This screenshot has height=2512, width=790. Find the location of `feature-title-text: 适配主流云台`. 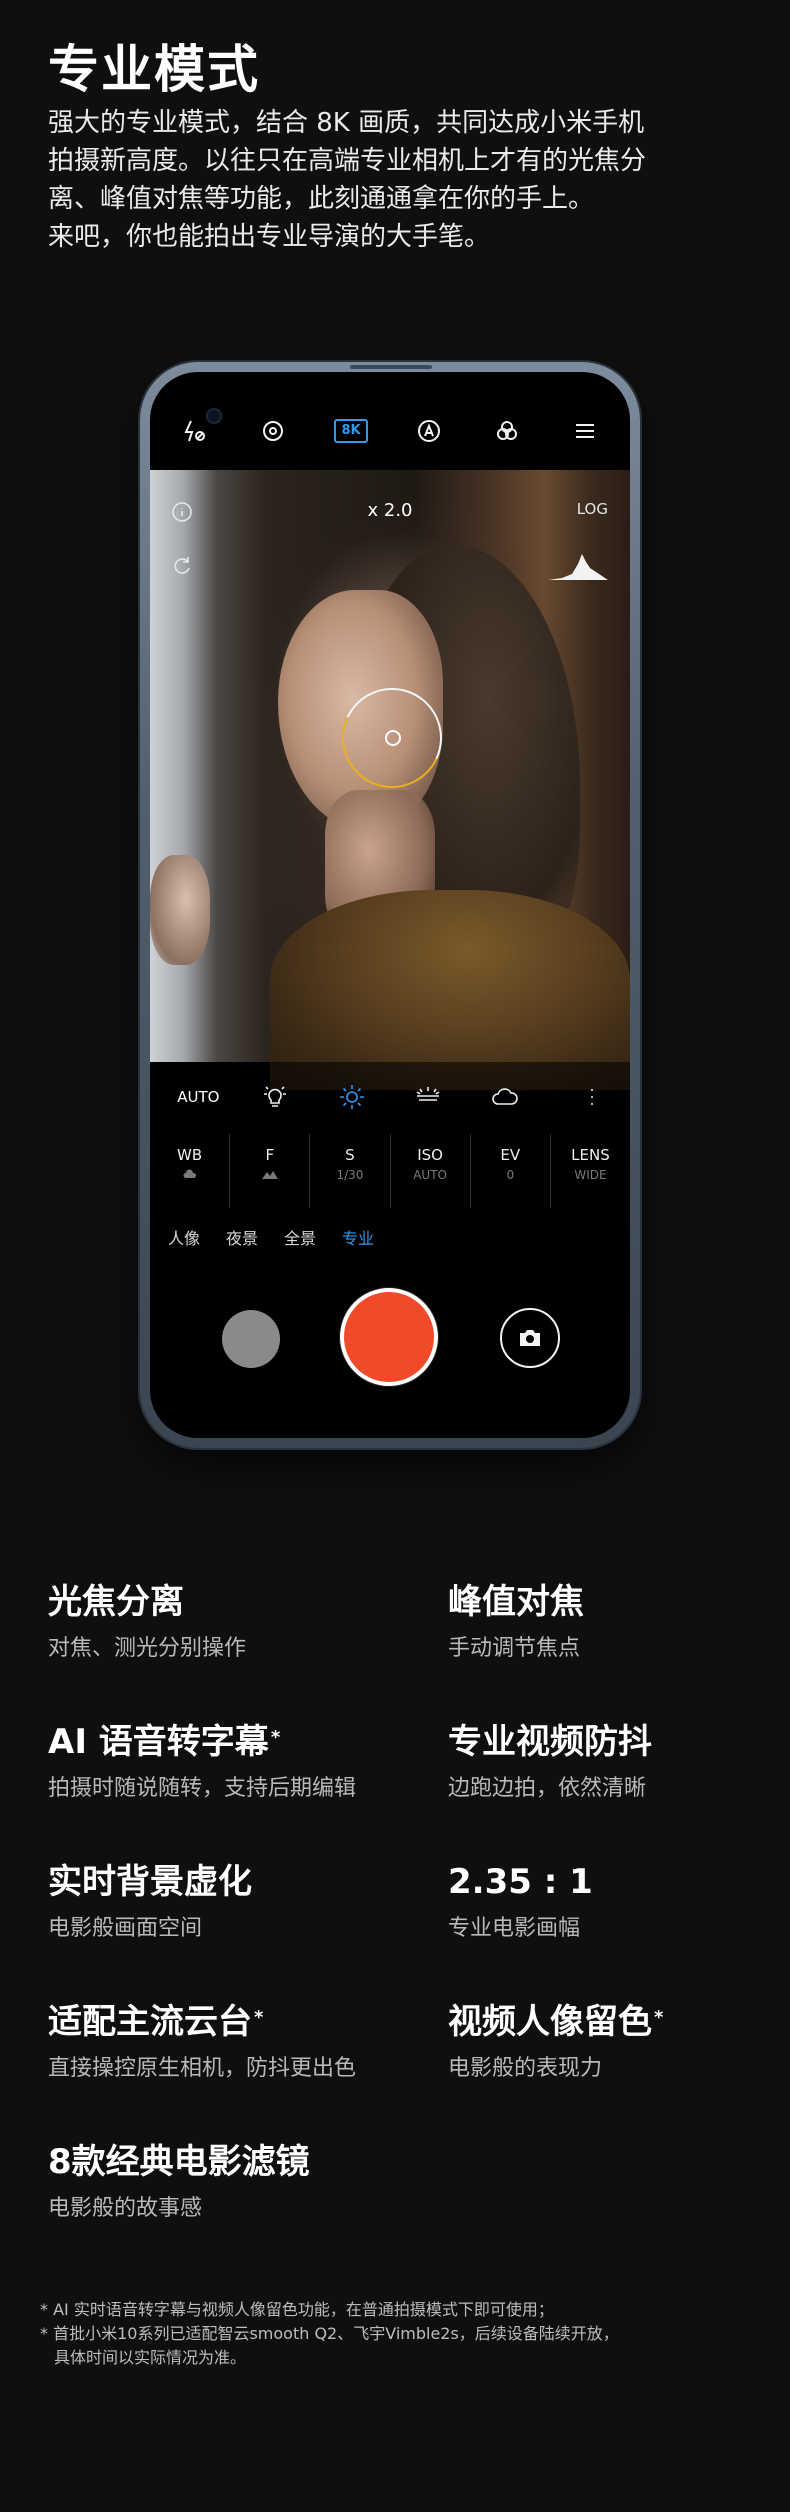

feature-title-text: 适配主流云台 is located at coordinates (150, 2022).